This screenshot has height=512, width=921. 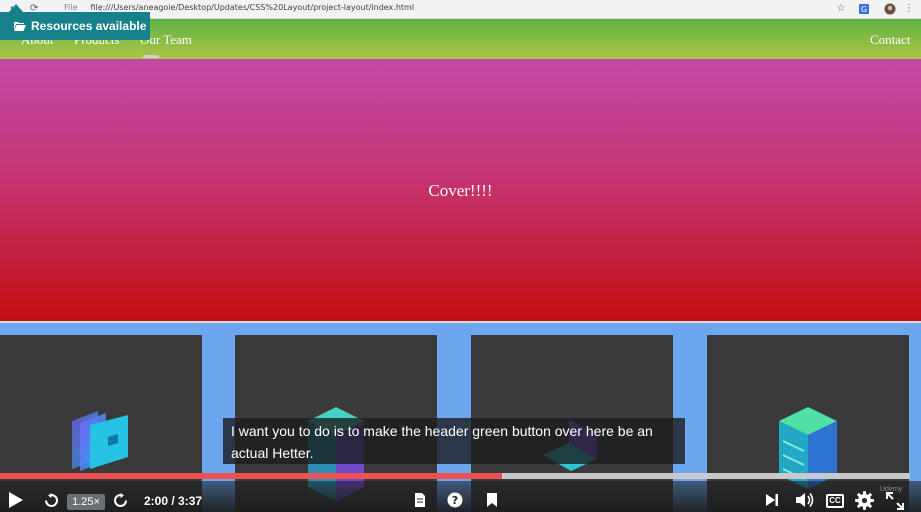 I want to click on url-scheme: File, so click(x=71, y=7).